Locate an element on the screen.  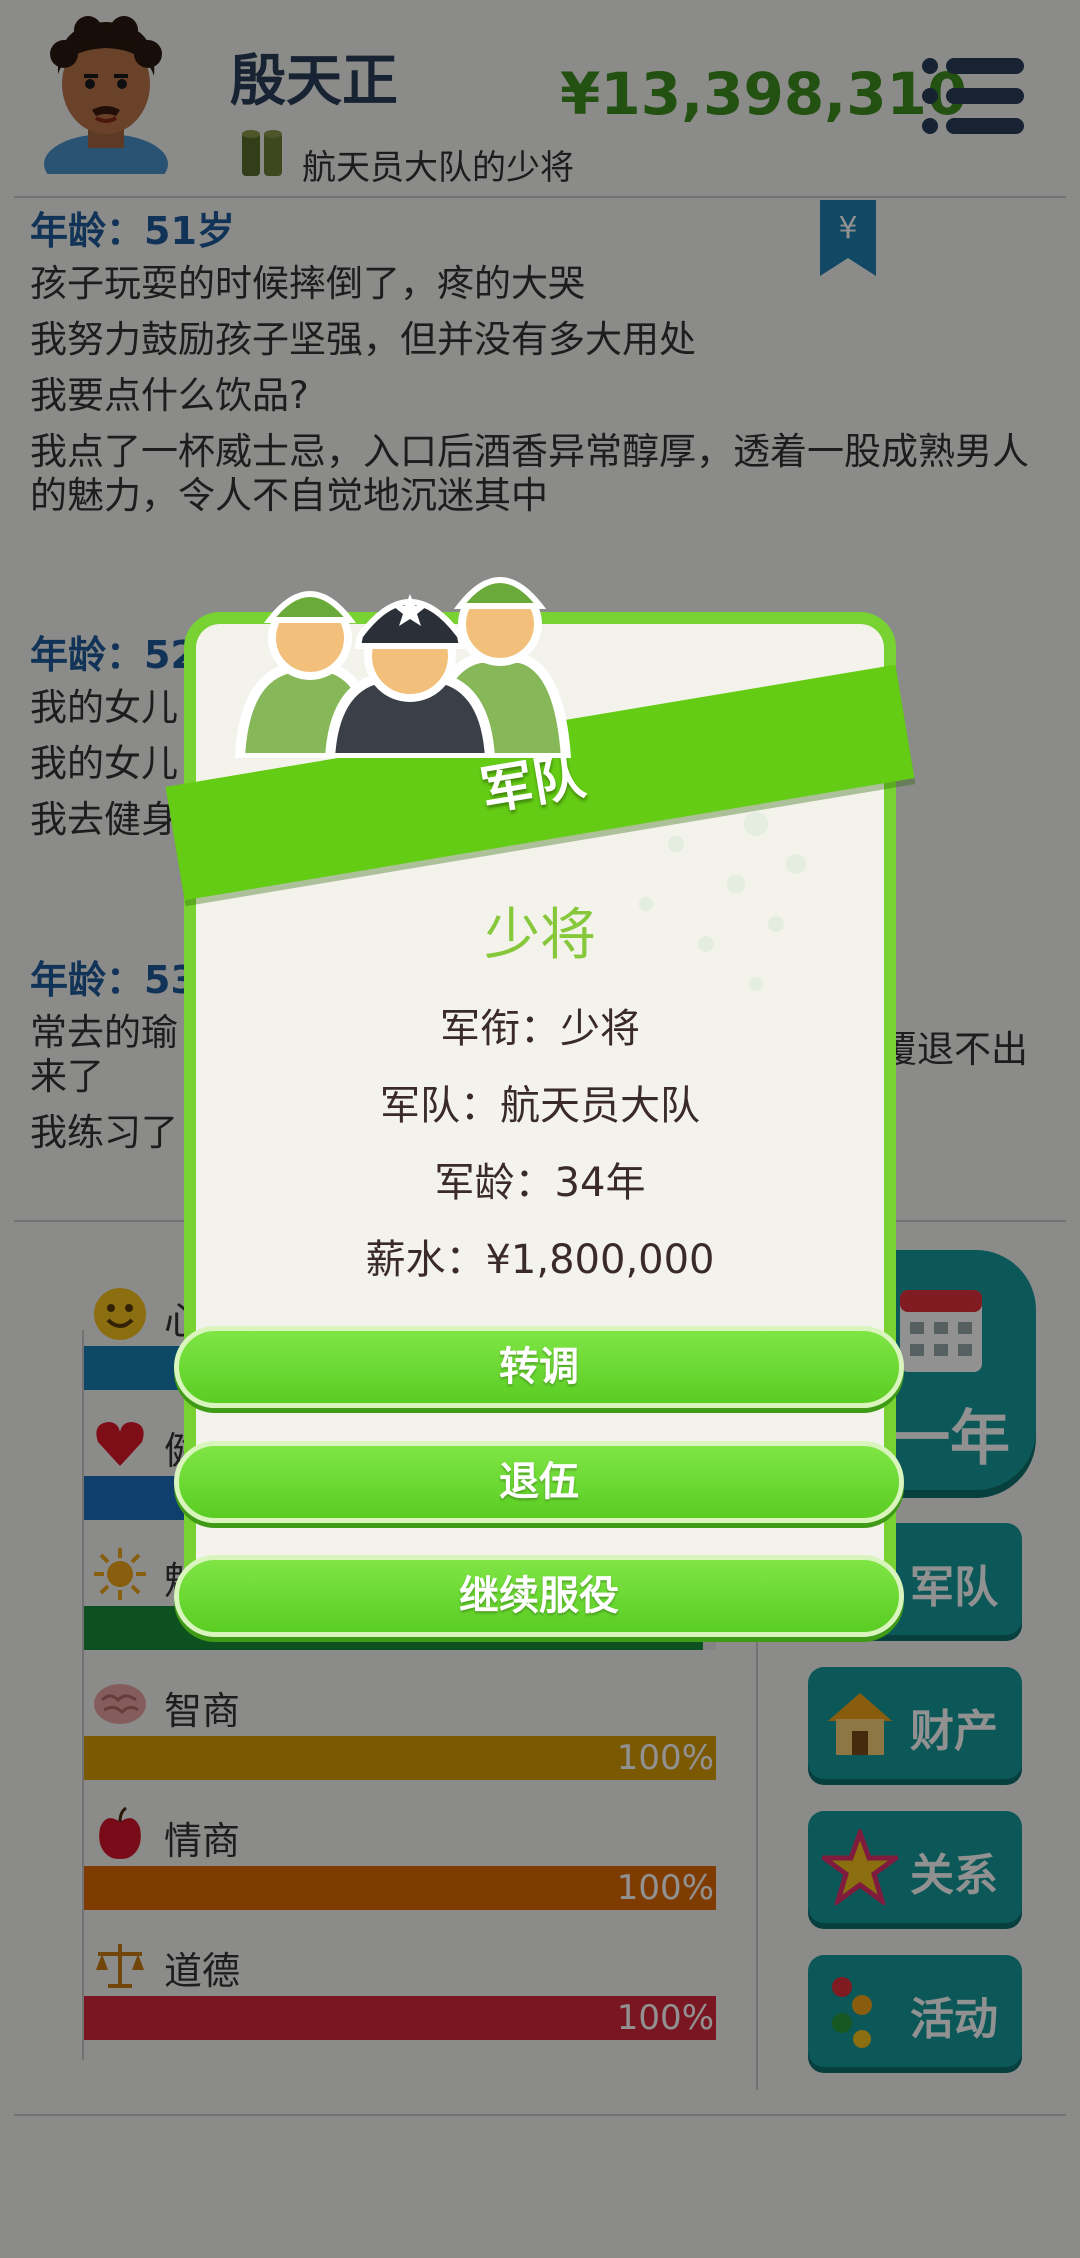
transfer-button: 转调 is located at coordinates (539, 1367).